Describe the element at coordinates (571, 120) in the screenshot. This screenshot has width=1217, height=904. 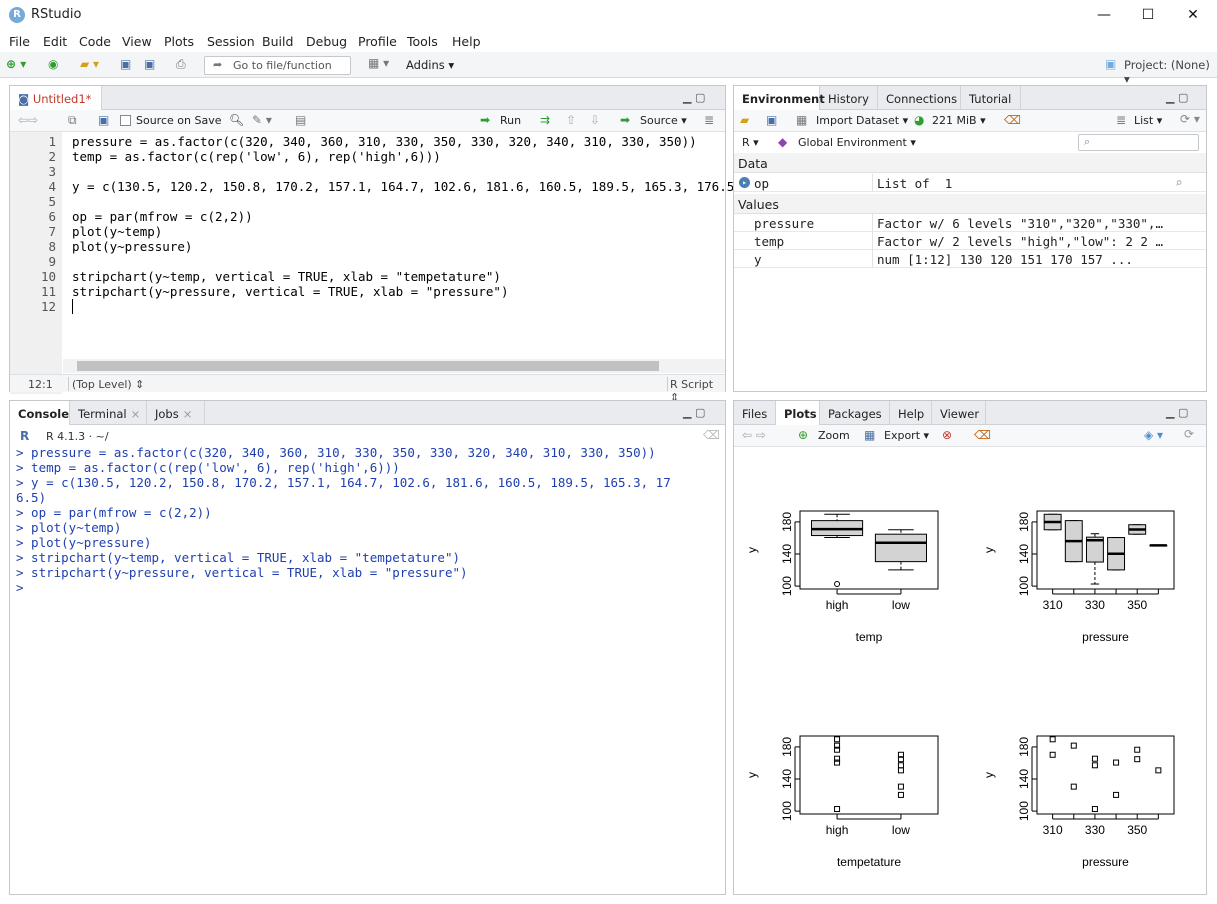
I see `go-up-icon: ⇧` at that location.